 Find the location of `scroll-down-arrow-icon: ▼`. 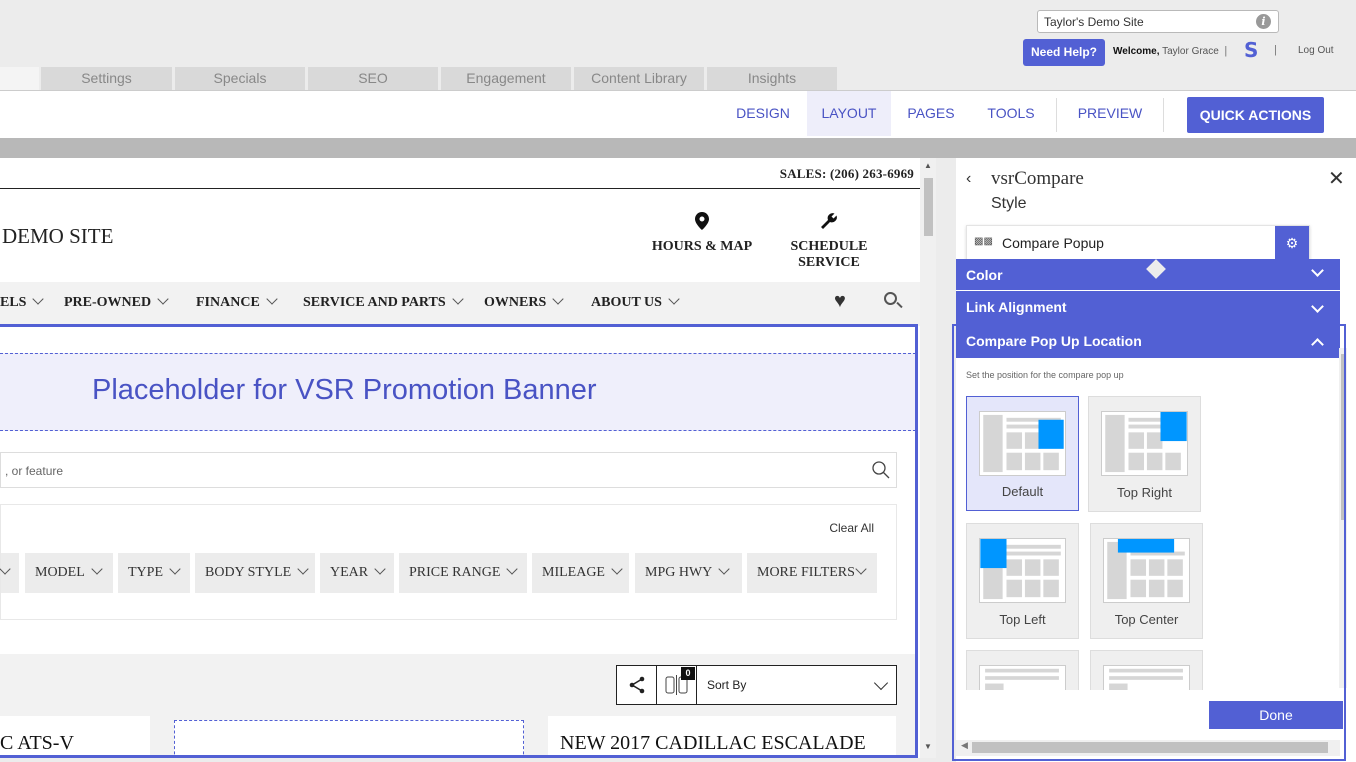

scroll-down-arrow-icon: ▼ is located at coordinates (928, 746).